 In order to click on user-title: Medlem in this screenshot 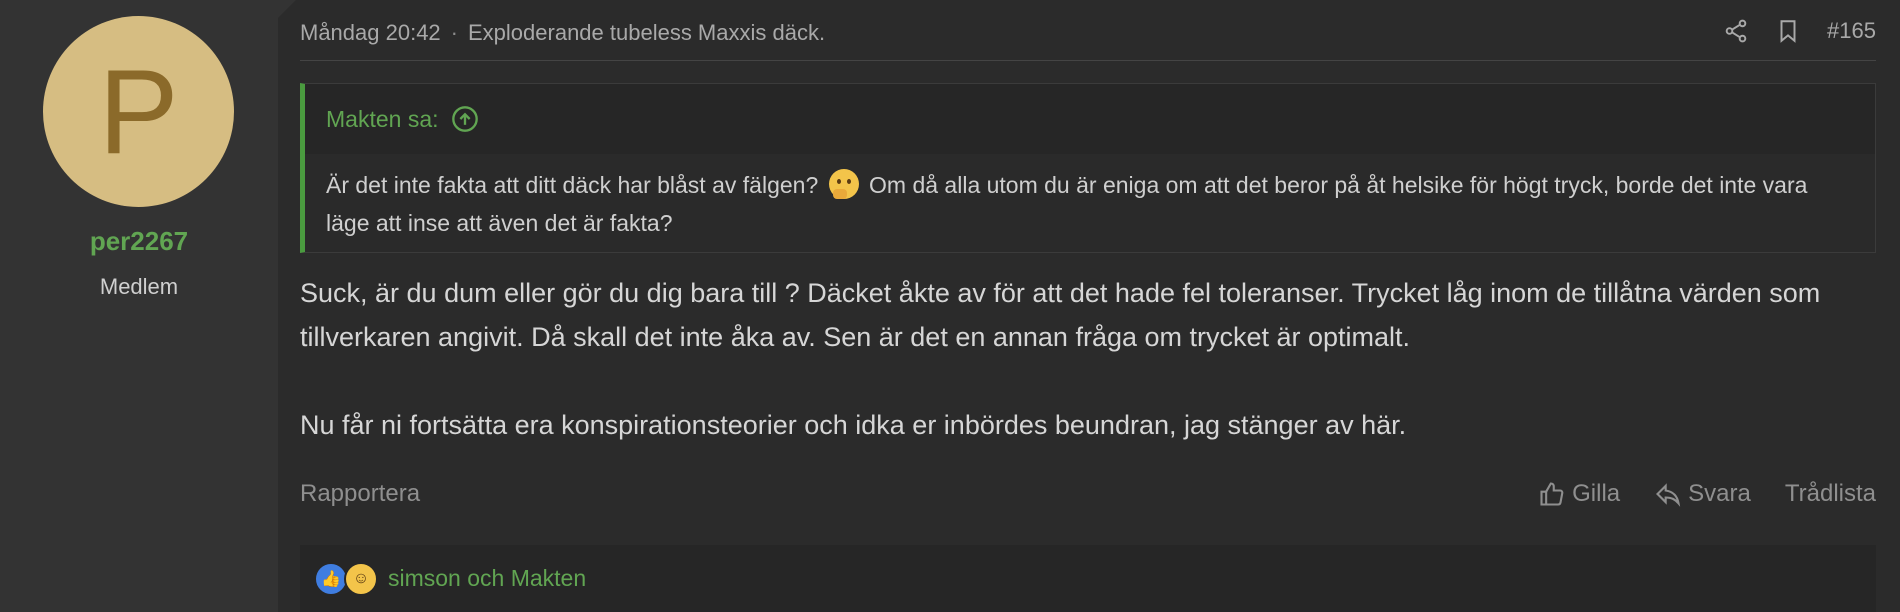, I will do `click(139, 286)`.